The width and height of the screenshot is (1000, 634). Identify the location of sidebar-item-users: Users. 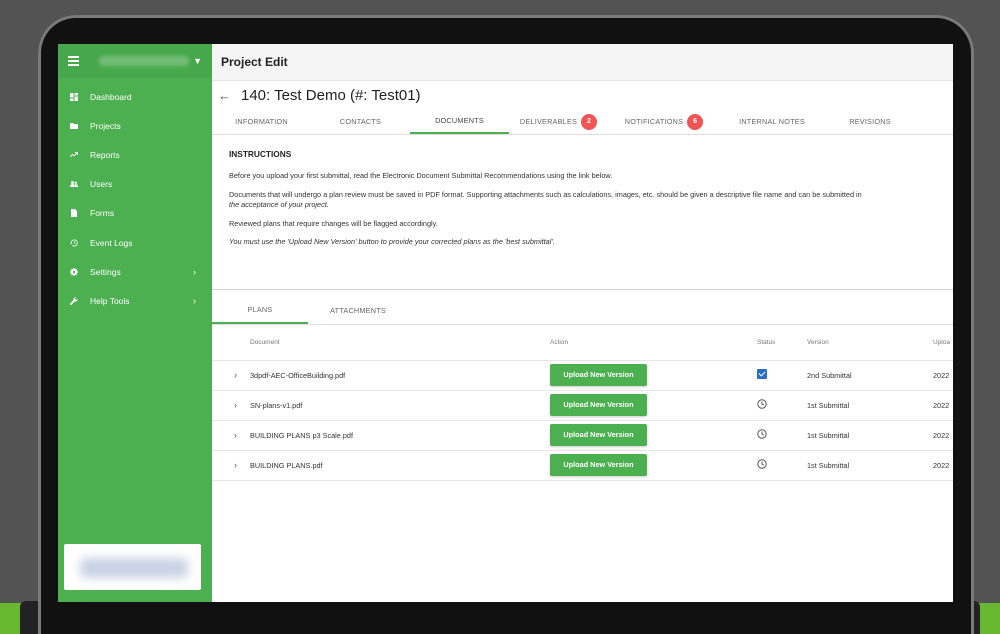
(135, 184).